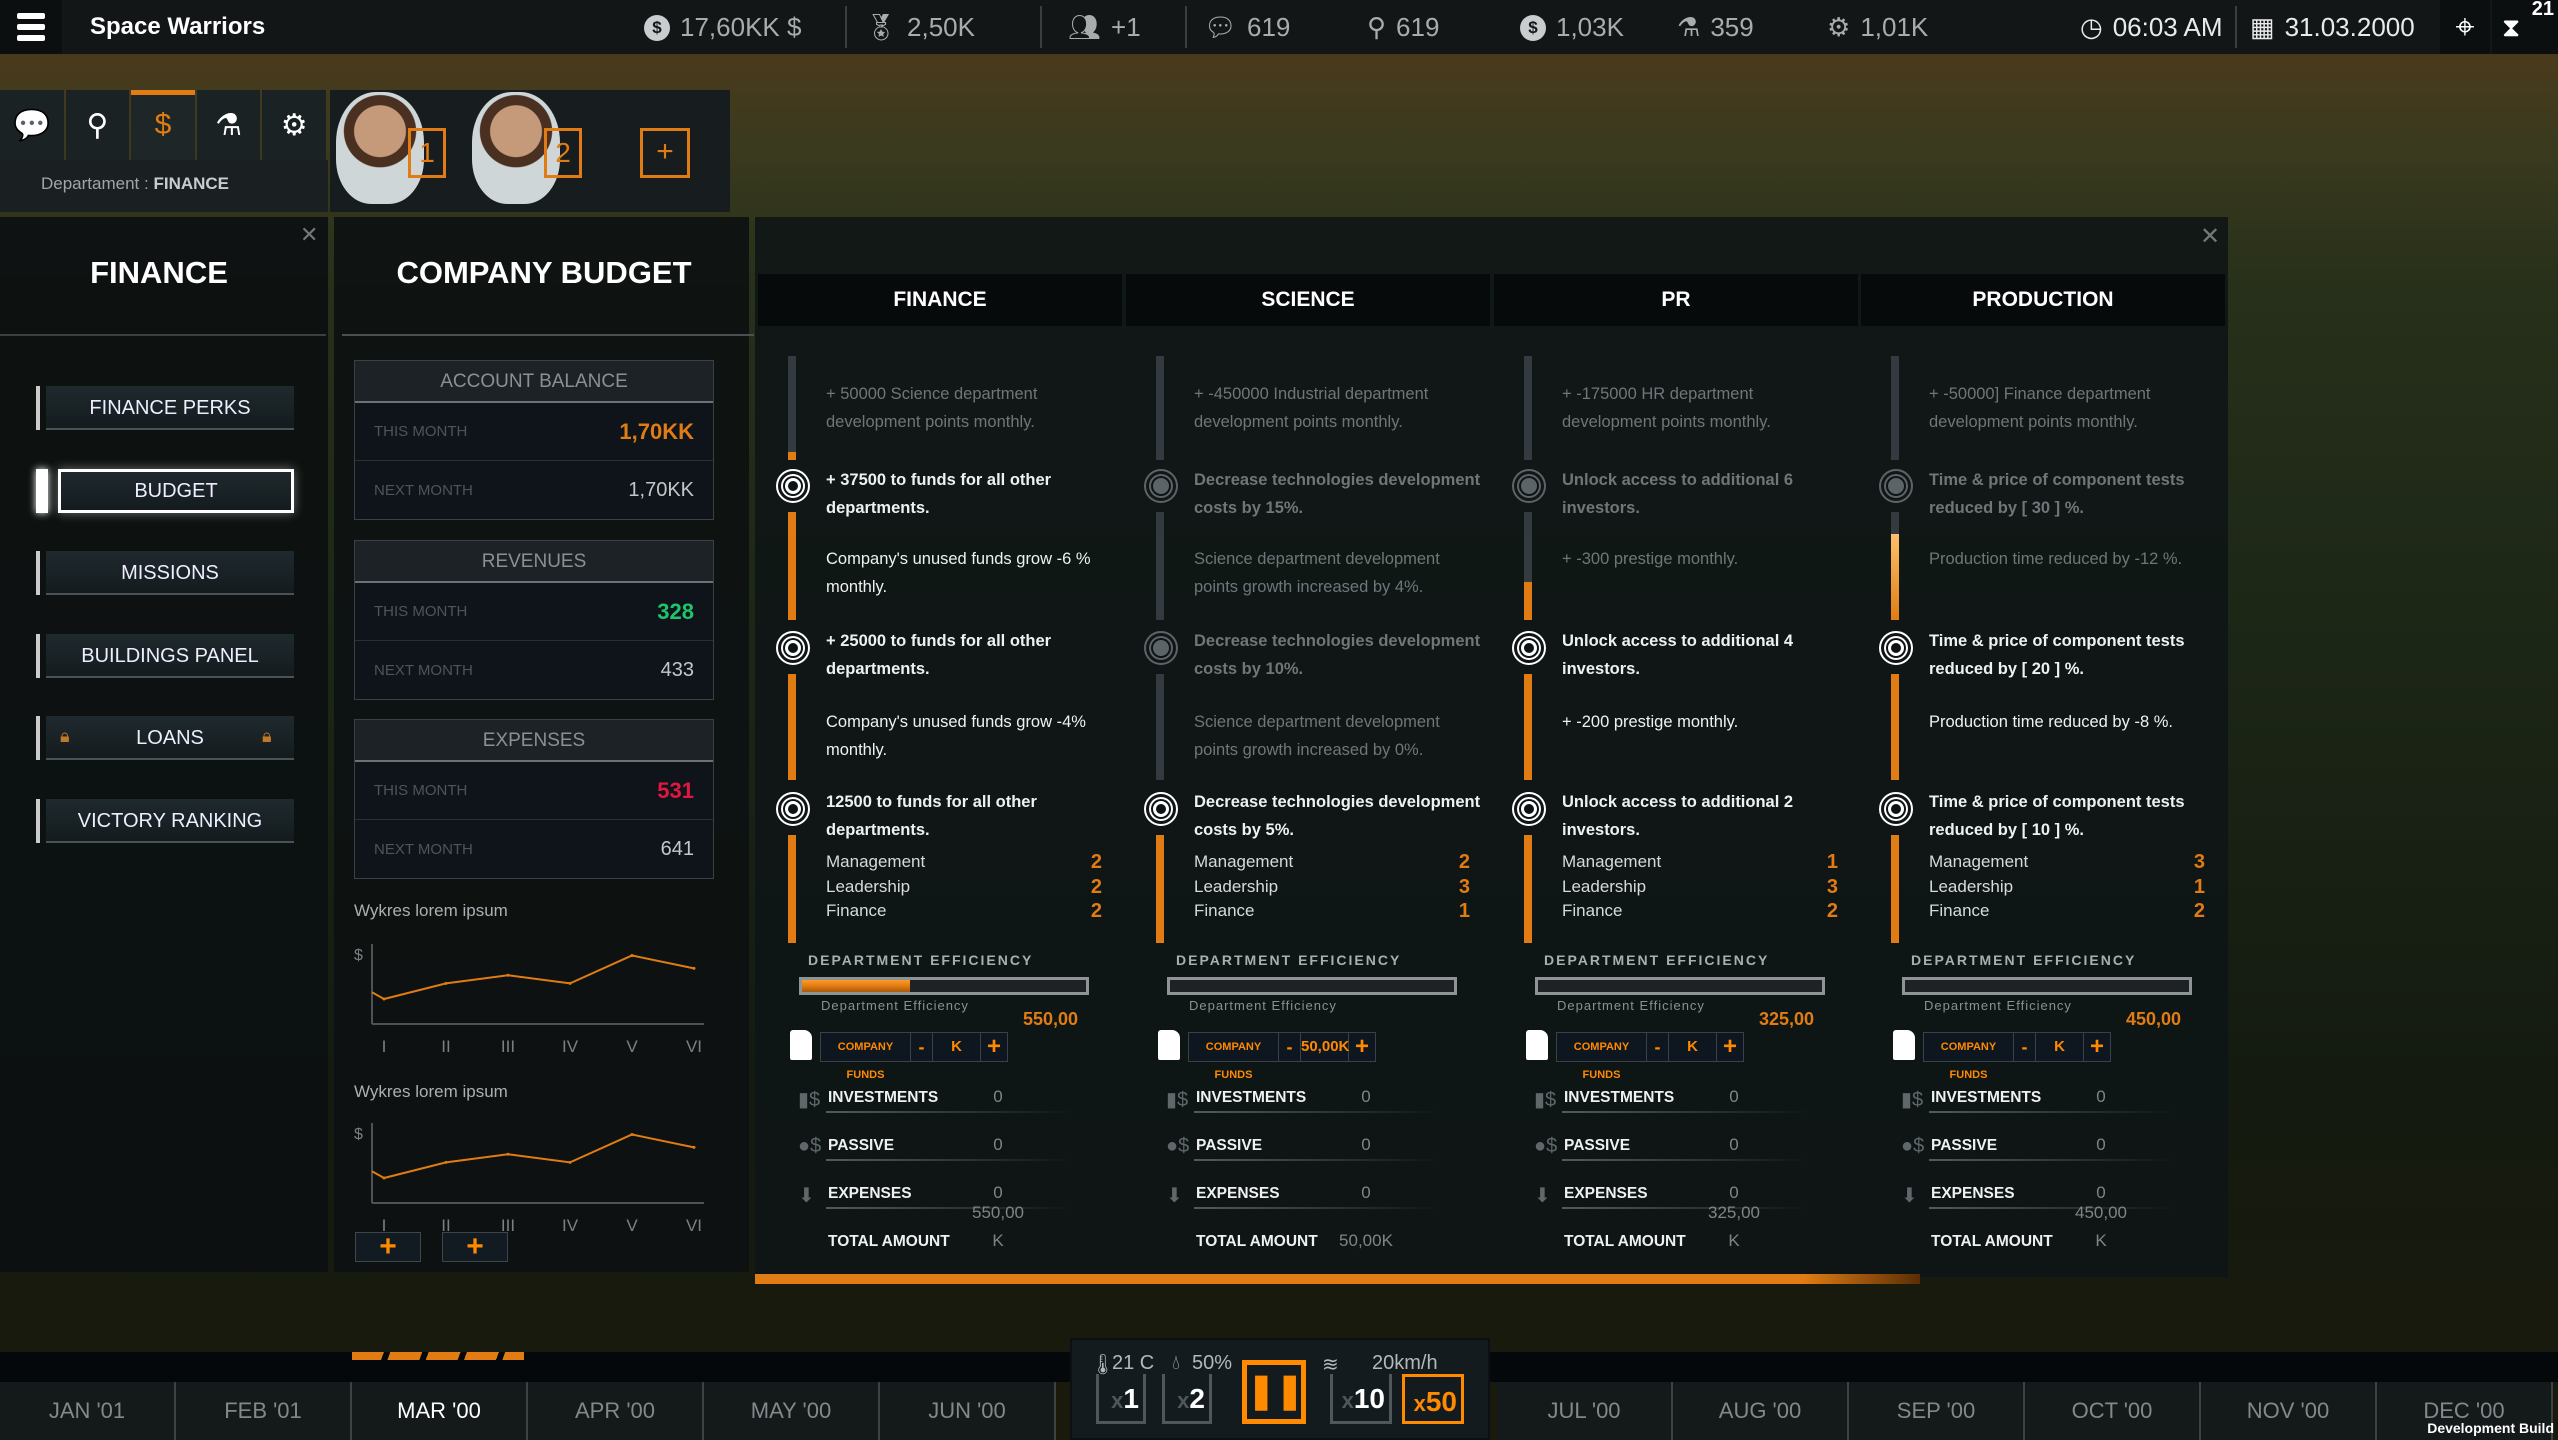 Image resolution: width=2558 pixels, height=1440 pixels. What do you see at coordinates (1244, 861) in the screenshot?
I see `skill-label: Management` at bounding box center [1244, 861].